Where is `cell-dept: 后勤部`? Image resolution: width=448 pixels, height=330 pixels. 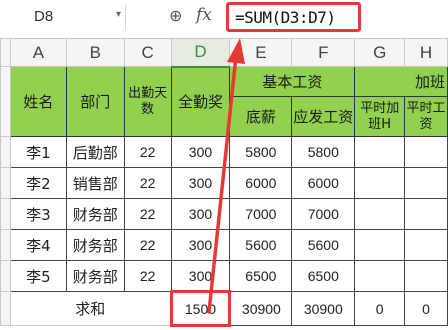
cell-dept: 后勤部 is located at coordinates (95, 152).